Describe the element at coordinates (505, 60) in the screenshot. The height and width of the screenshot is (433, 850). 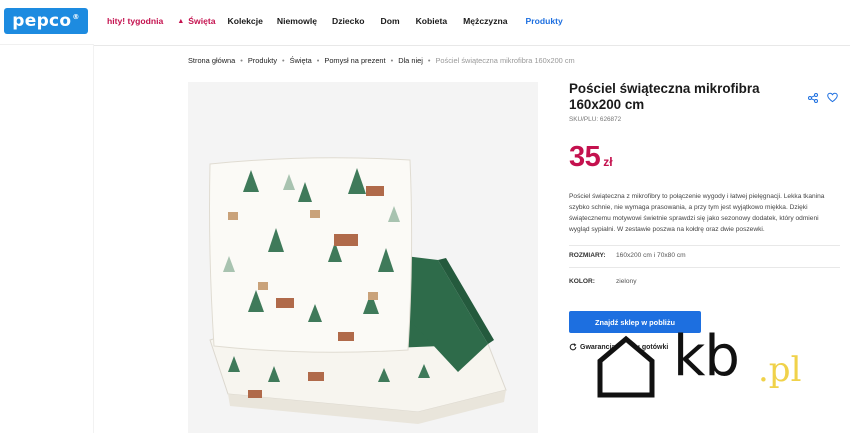
I see `breadcrumb-current: Pościel świąteczna mikrofibra 160x200 cm` at that location.